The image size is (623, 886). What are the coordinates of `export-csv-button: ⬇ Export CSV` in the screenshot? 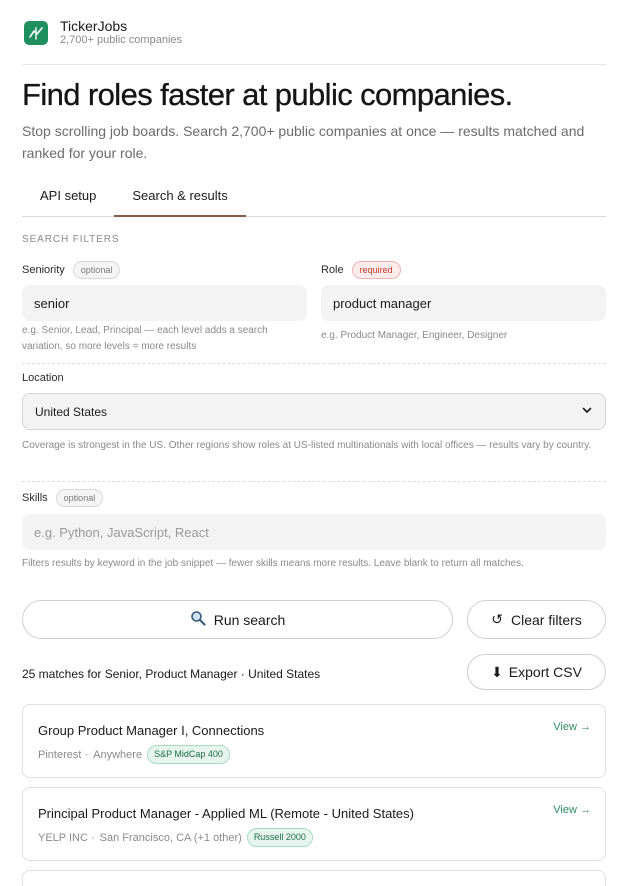 It's located at (536, 672).